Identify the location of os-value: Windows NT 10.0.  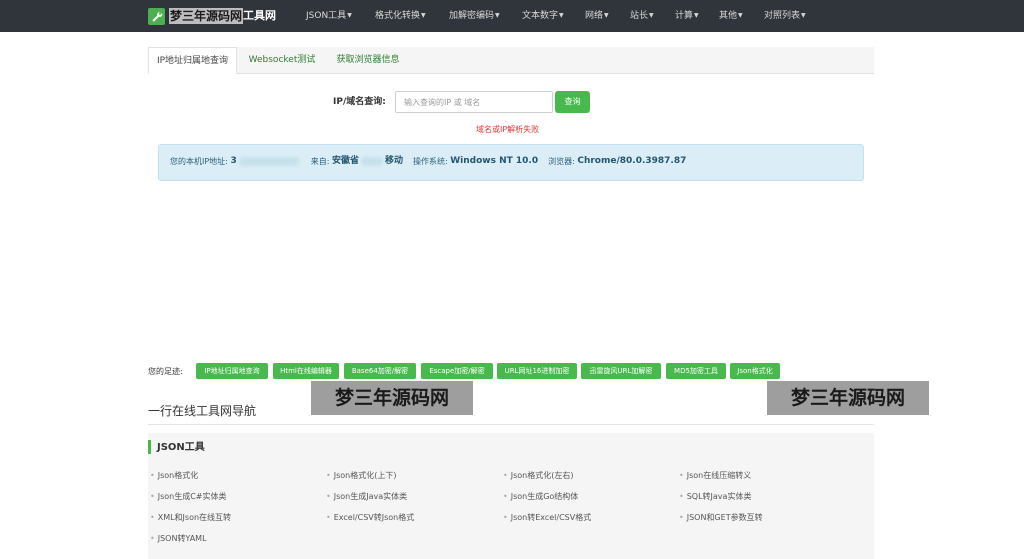
(494, 161).